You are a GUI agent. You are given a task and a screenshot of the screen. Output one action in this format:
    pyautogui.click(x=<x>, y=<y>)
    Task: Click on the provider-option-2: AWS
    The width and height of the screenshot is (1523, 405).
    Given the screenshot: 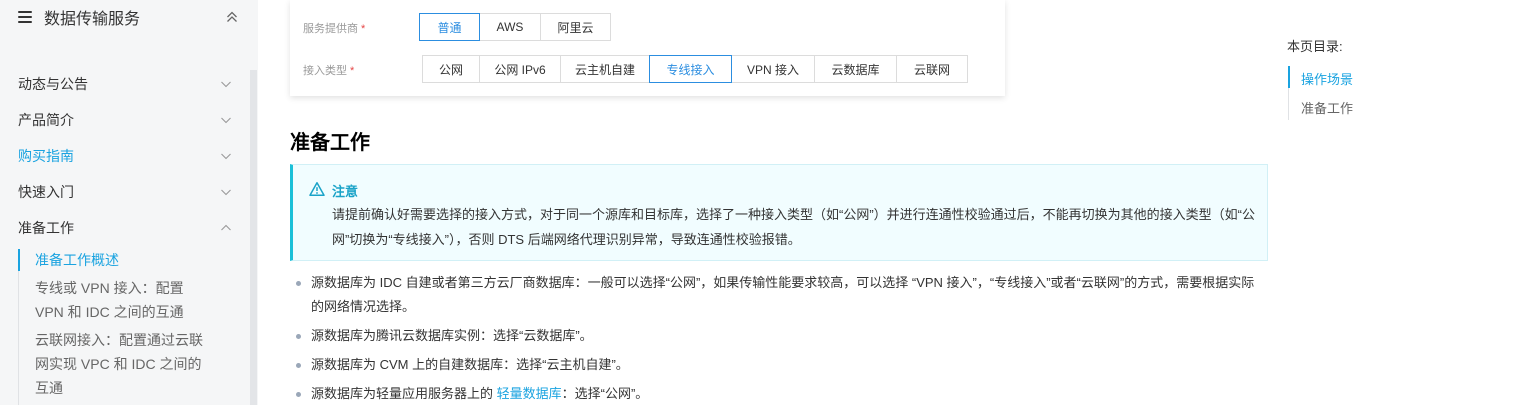 What is the action you would take?
    pyautogui.click(x=510, y=27)
    